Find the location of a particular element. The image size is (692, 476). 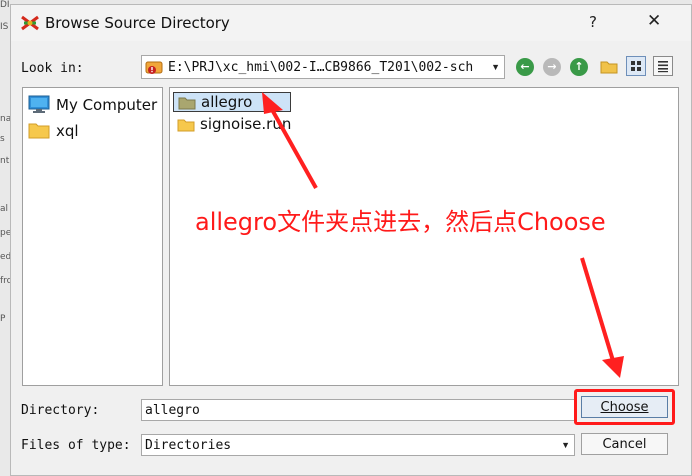

directory-field is located at coordinates (358, 410).